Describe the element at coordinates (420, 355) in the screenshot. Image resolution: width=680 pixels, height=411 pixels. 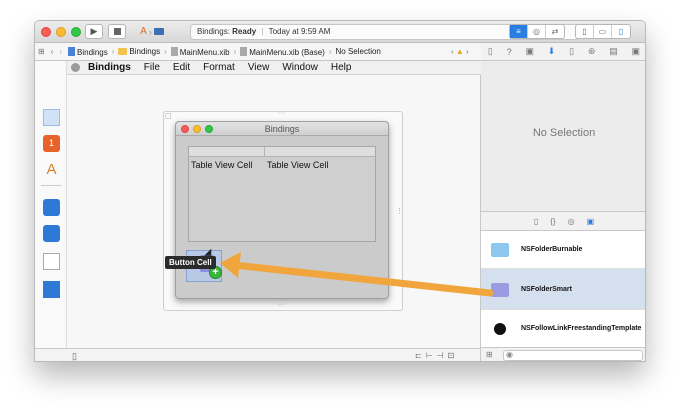
I see `align-icon: ⊏` at that location.